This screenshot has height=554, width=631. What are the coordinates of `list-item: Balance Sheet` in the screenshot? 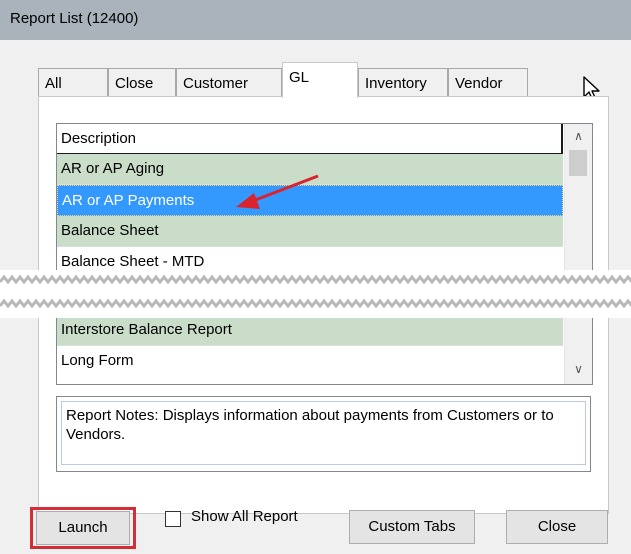 It's located at (310, 231).